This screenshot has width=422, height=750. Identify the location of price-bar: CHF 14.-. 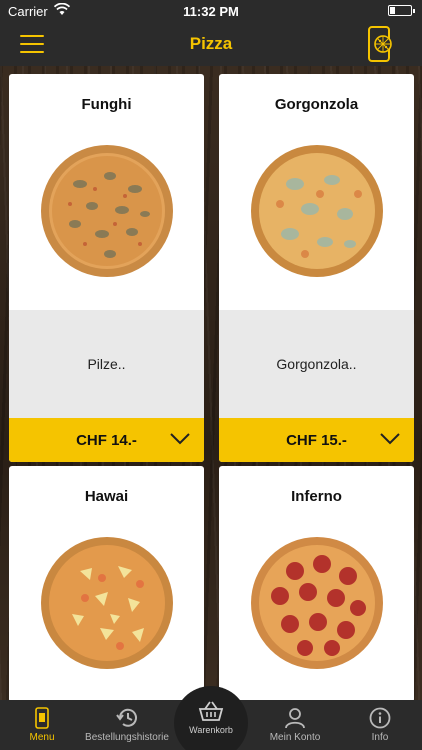
(106, 440).